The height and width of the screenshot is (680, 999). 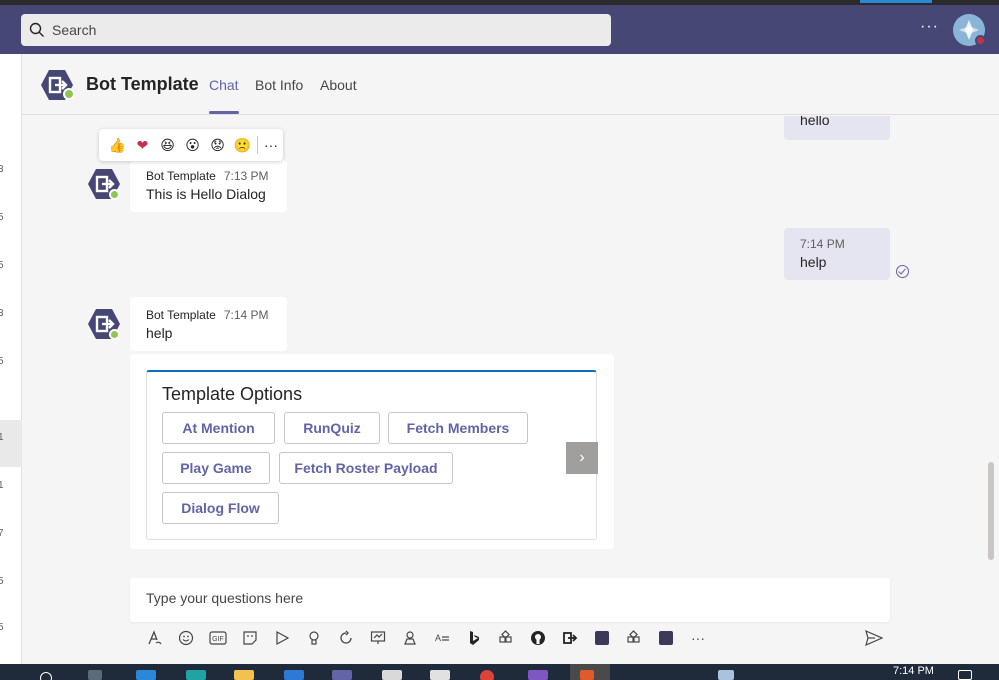 I want to click on taskbar-store-icon, so click(x=146, y=675).